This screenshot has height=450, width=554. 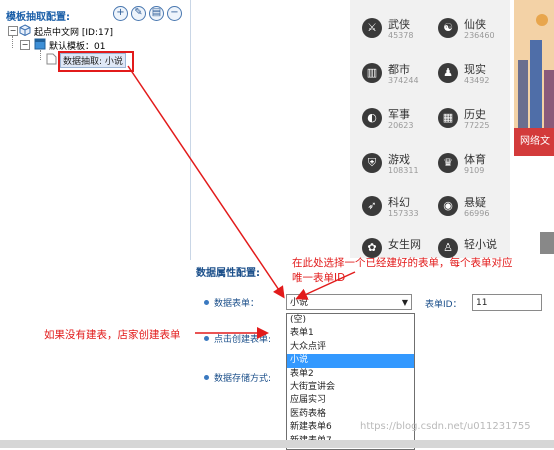 I want to click on annotation-top-line2: 唯一表单ID, so click(x=319, y=278).